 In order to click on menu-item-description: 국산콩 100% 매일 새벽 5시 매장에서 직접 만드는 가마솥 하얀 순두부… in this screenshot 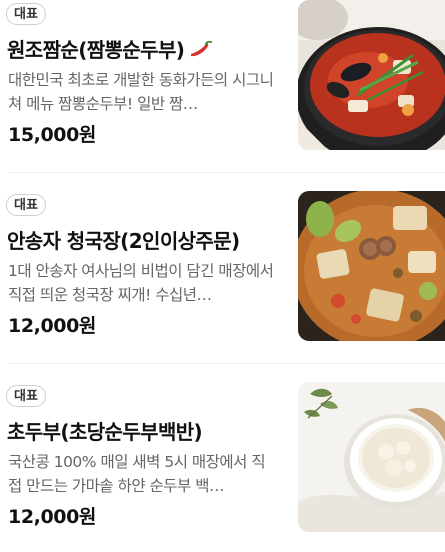, I will do `click(137, 474)`.